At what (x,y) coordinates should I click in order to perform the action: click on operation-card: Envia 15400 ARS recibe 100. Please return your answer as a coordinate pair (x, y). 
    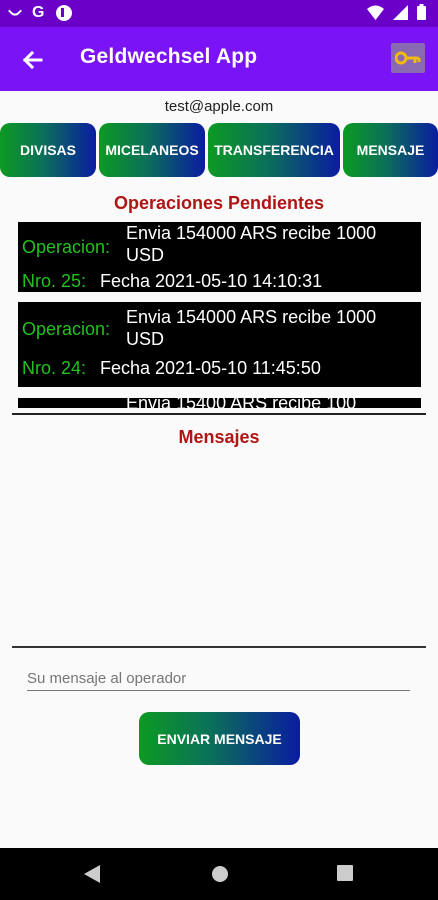
    Looking at the image, I should click on (219, 400).